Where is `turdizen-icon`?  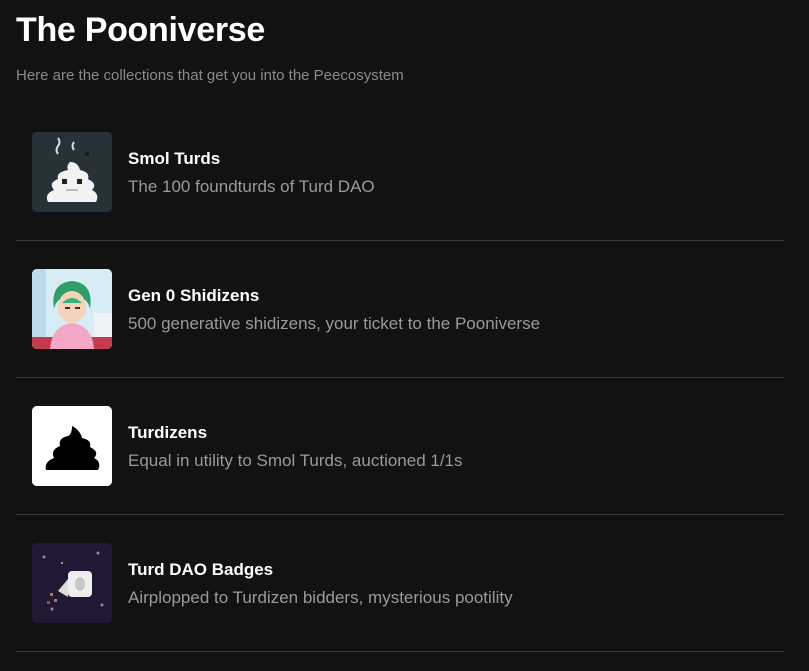
turdizen-icon is located at coordinates (72, 446).